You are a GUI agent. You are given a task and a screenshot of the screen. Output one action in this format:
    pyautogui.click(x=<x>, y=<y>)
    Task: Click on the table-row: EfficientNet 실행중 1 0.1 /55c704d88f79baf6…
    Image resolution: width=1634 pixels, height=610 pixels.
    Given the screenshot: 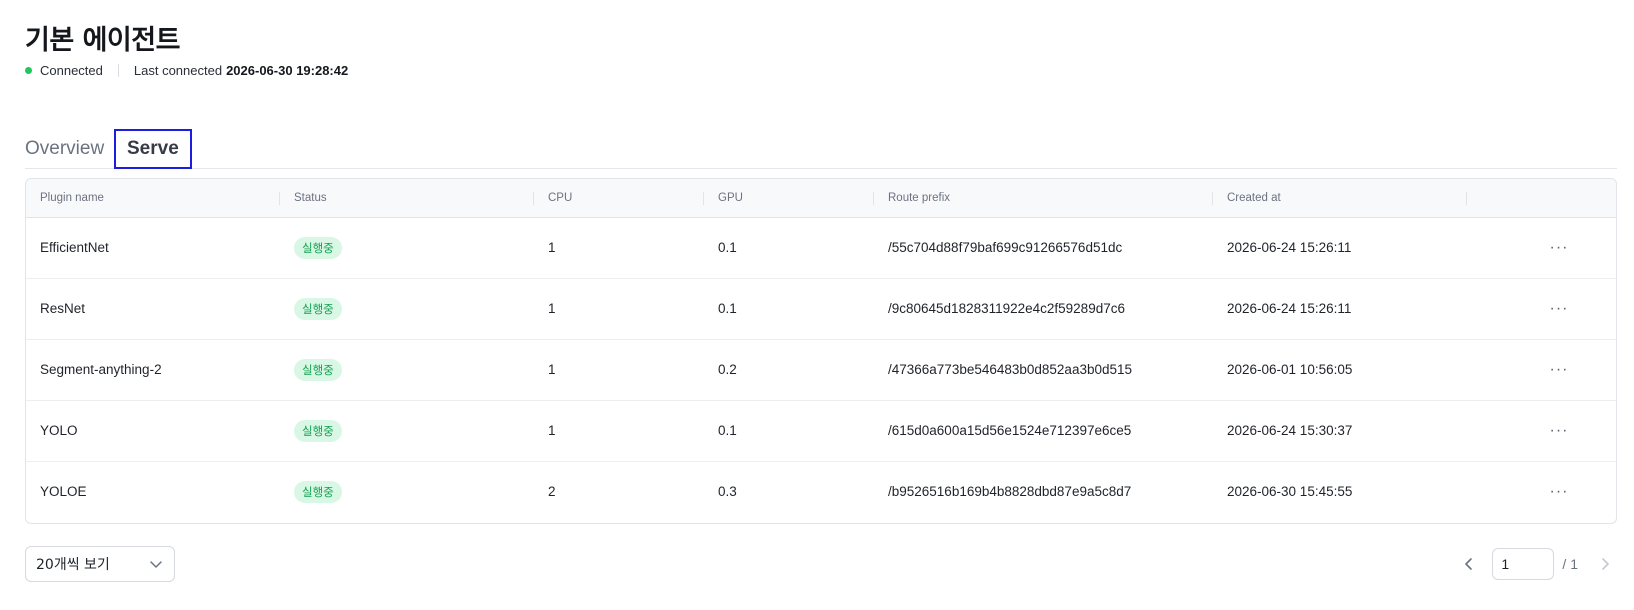 What is the action you would take?
    pyautogui.click(x=821, y=248)
    